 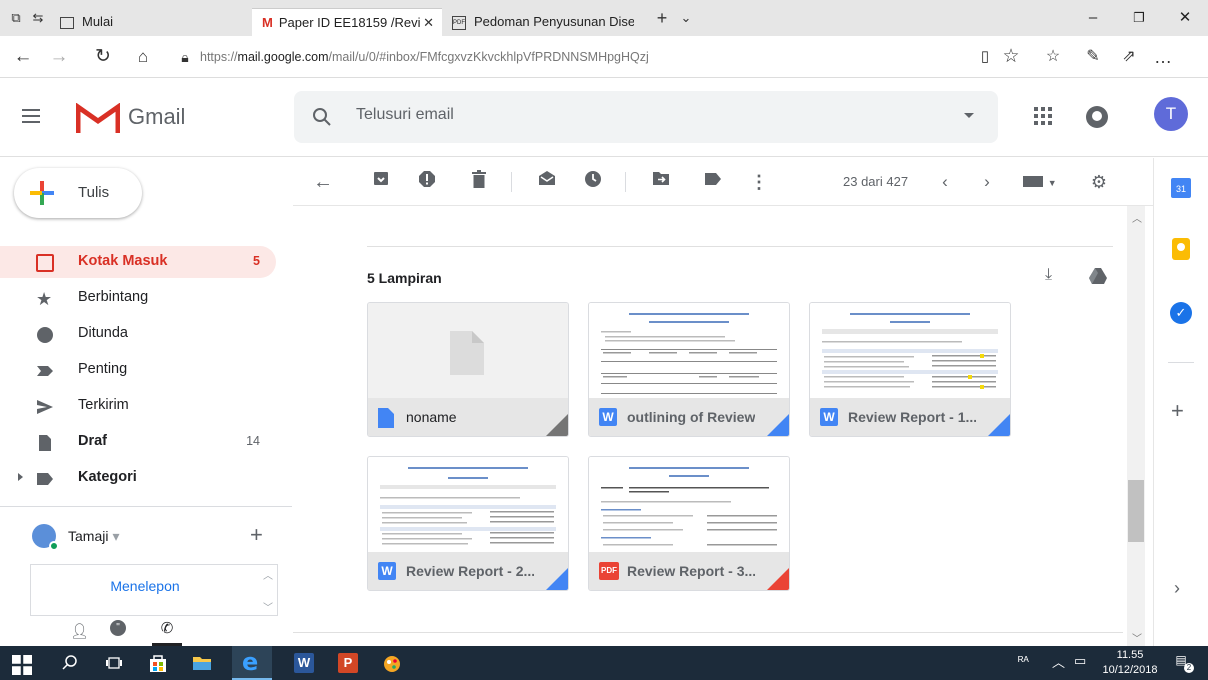 I want to click on clock-time: 11.55, so click(x=1130, y=655).